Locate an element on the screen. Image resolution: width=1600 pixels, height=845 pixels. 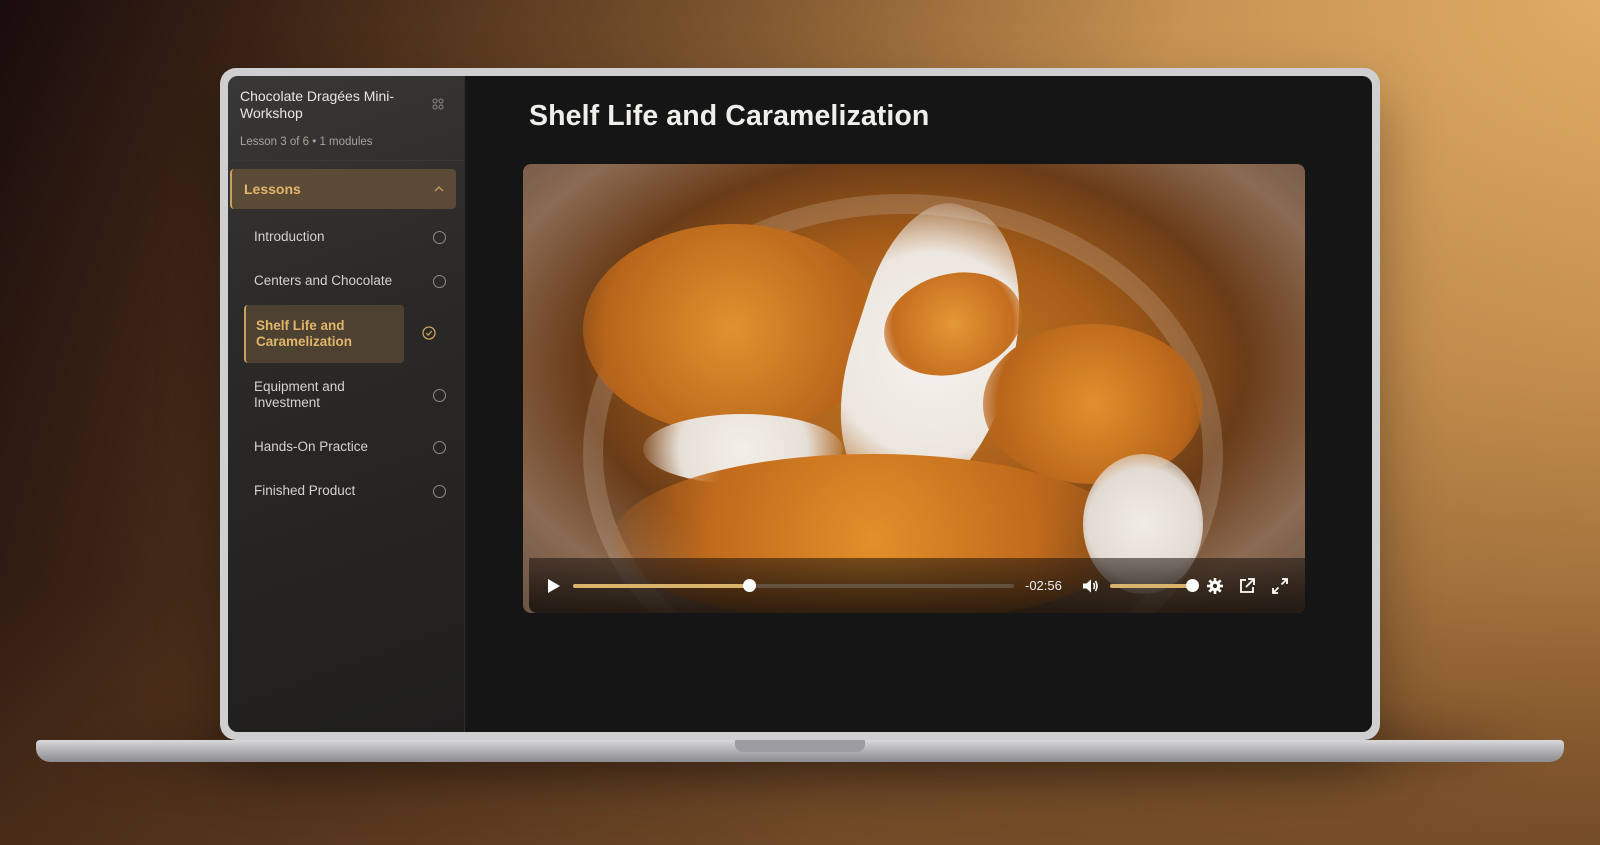
lesson-item-hands-on-practice: Hands-On Practice is located at coordinates (345, 447).